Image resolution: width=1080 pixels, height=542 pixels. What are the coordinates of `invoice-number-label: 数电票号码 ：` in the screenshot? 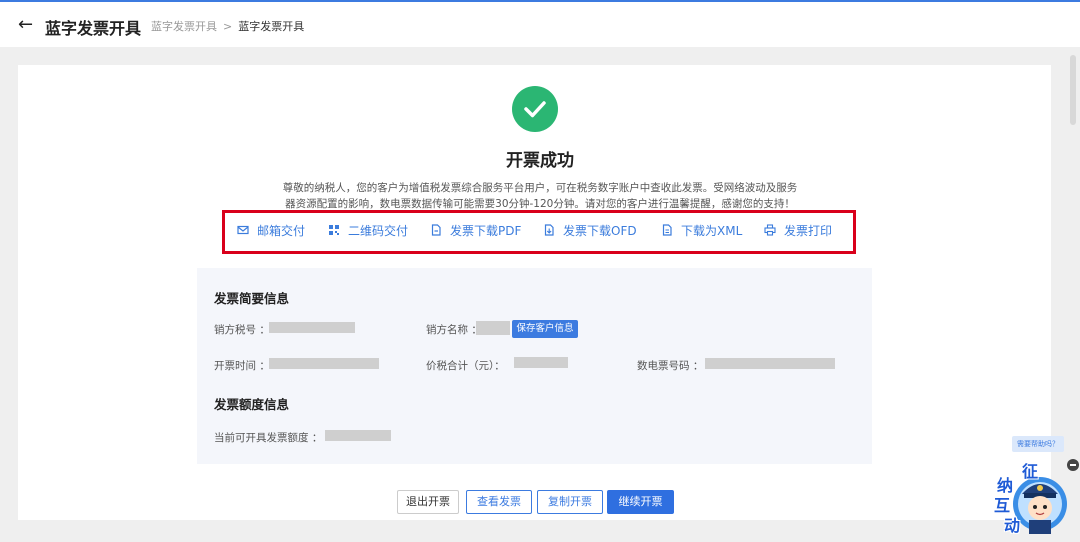 It's located at (670, 366).